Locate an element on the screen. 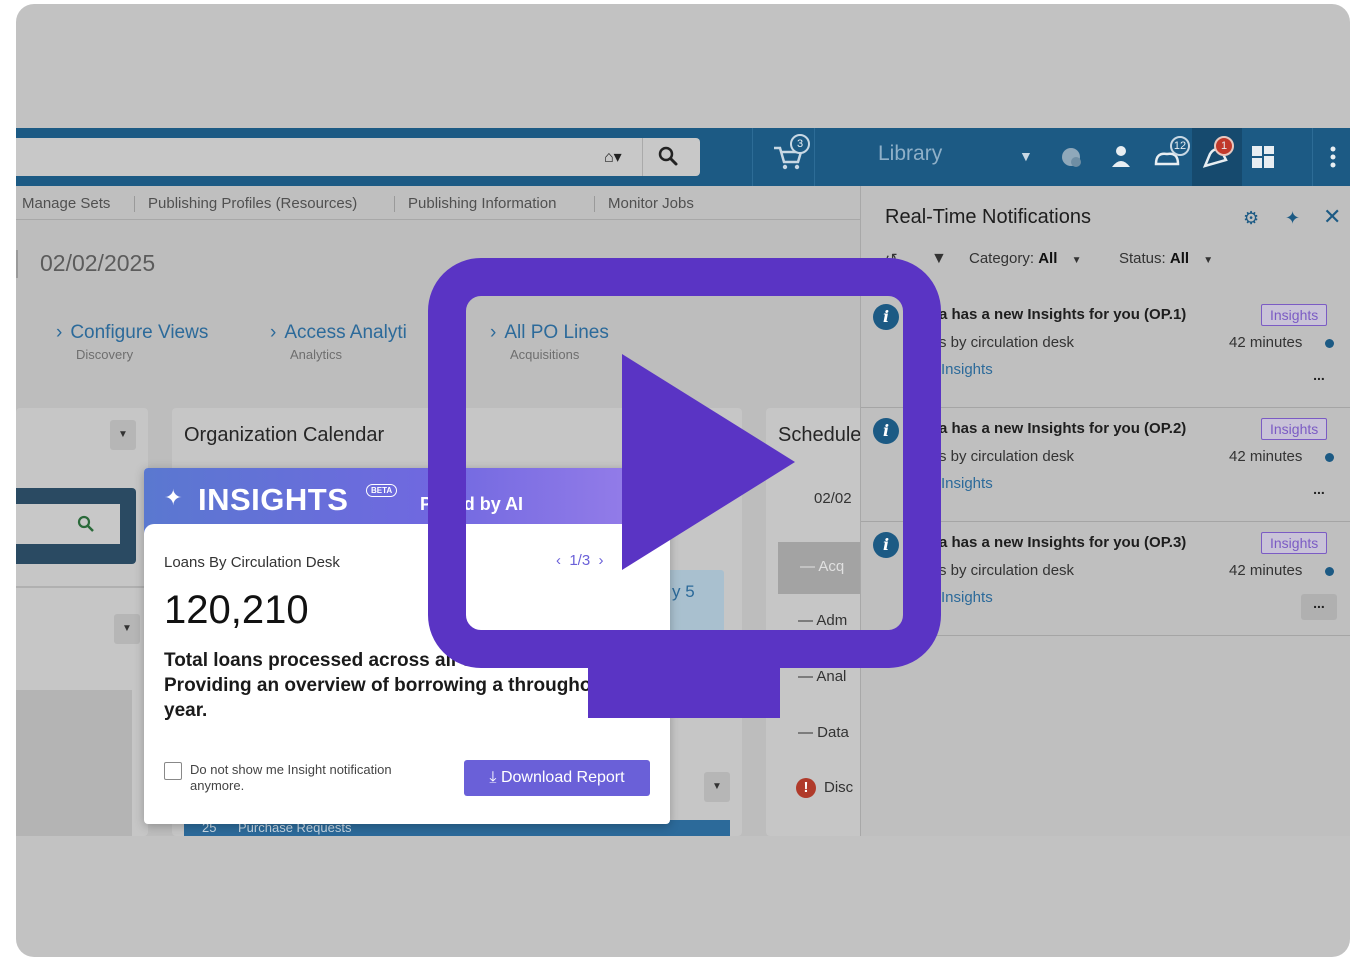 Image resolution: width=1356 pixels, height=957 pixels. quick-link-sub: Discovery is located at coordinates (105, 354).